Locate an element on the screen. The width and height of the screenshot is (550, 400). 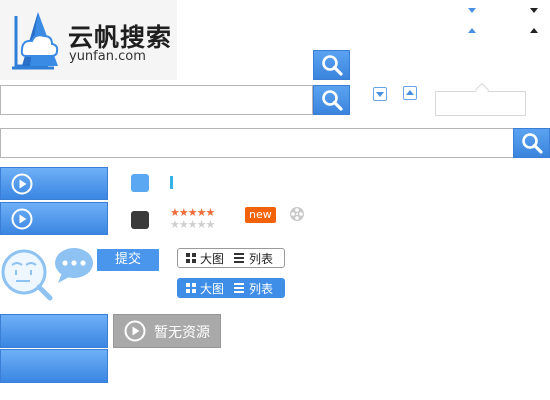
color-swatch-blue is located at coordinates (140, 183).